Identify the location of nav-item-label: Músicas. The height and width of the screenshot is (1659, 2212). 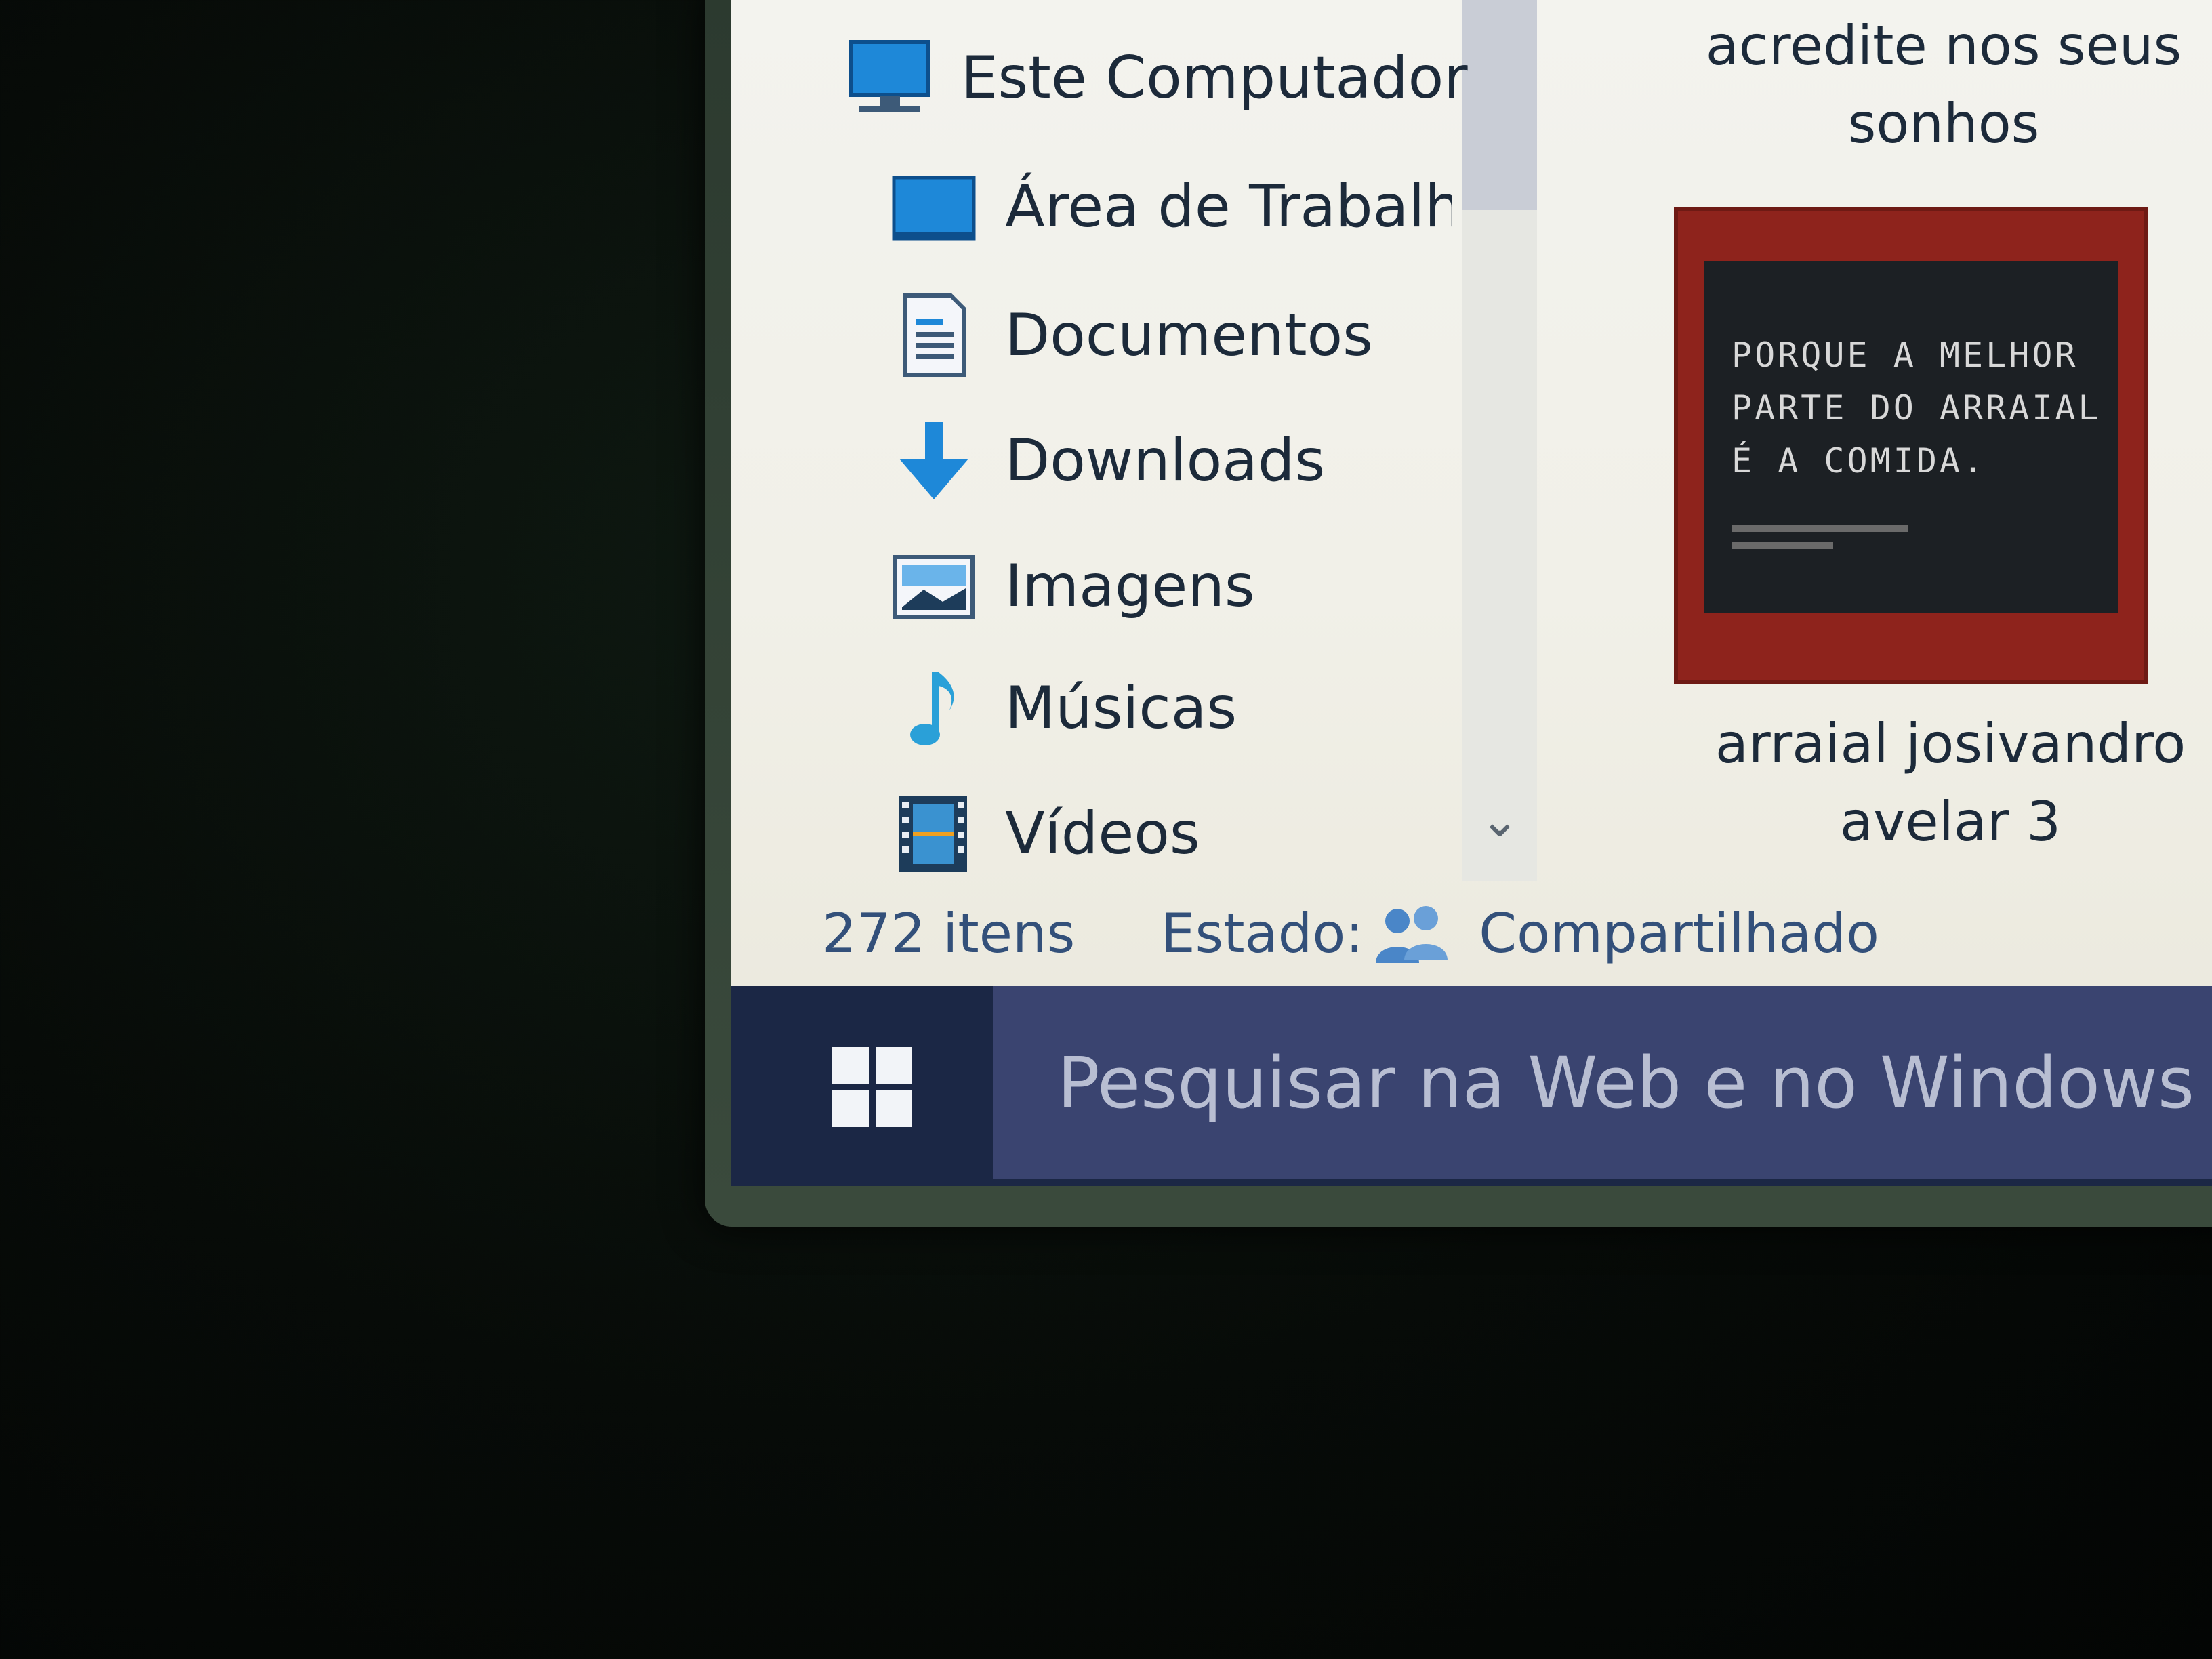
(1121, 708).